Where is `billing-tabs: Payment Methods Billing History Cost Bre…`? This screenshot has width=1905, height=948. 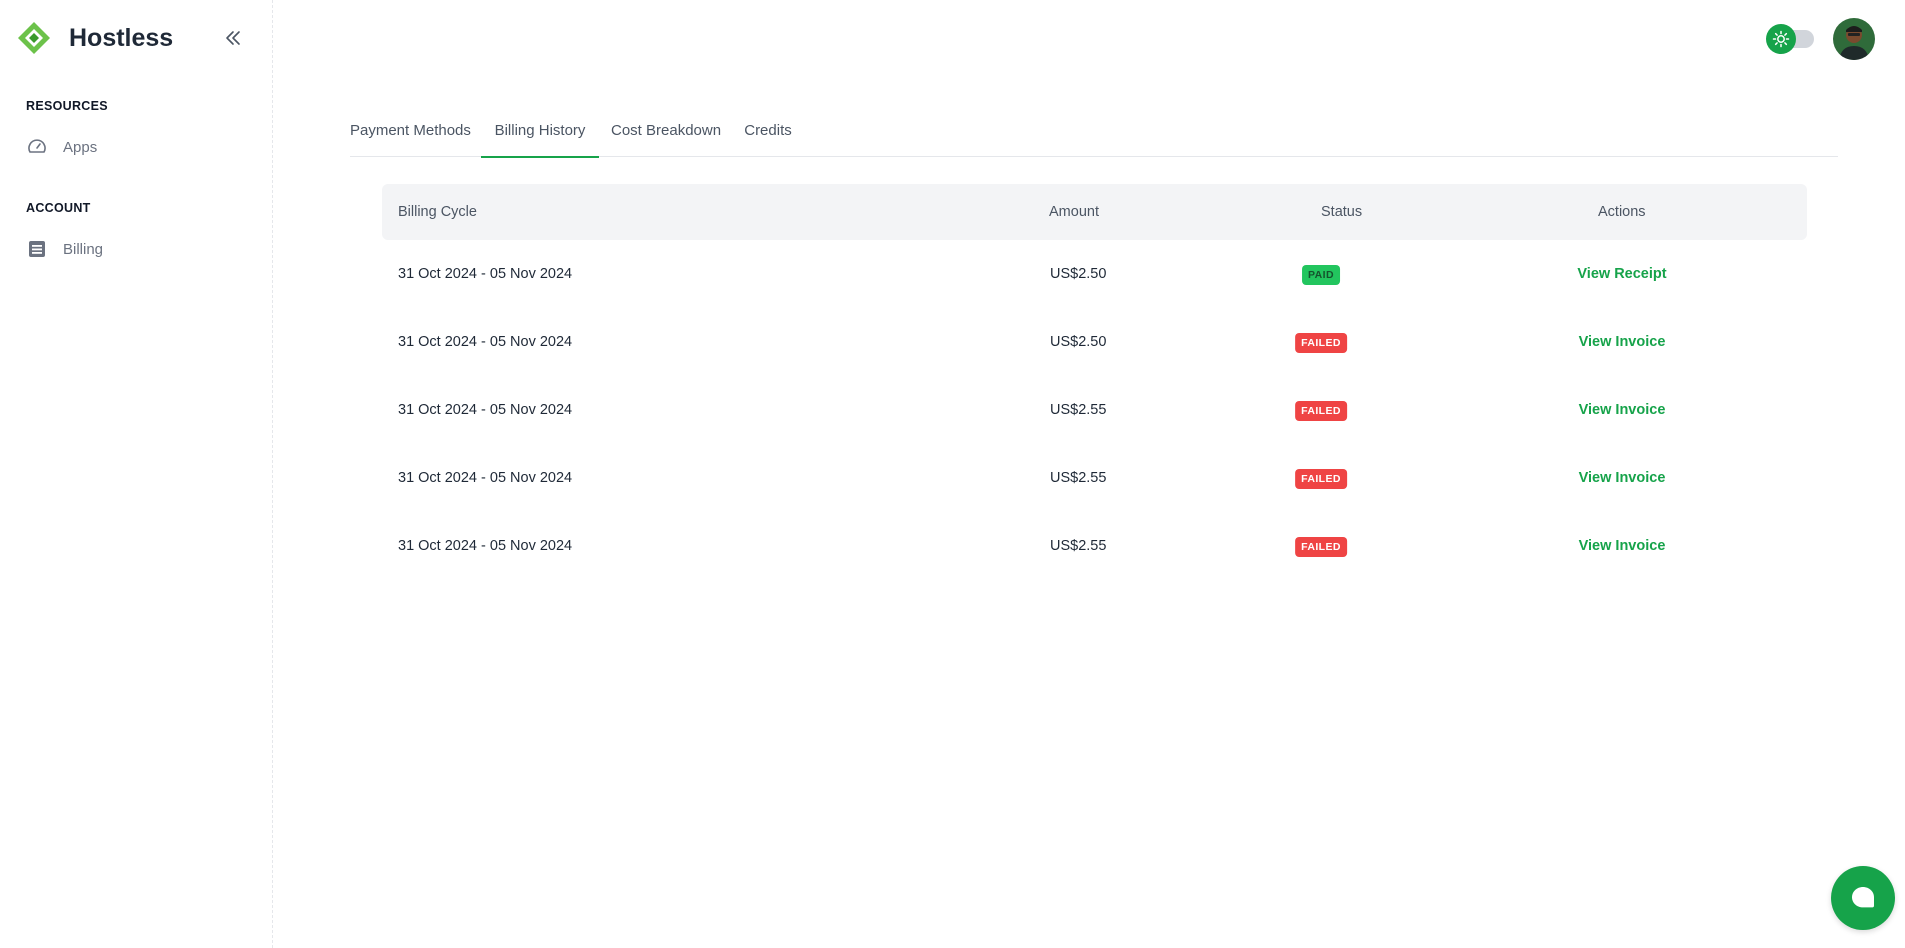
billing-tabs: Payment Methods Billing History Cost Bre… is located at coordinates (1094, 134).